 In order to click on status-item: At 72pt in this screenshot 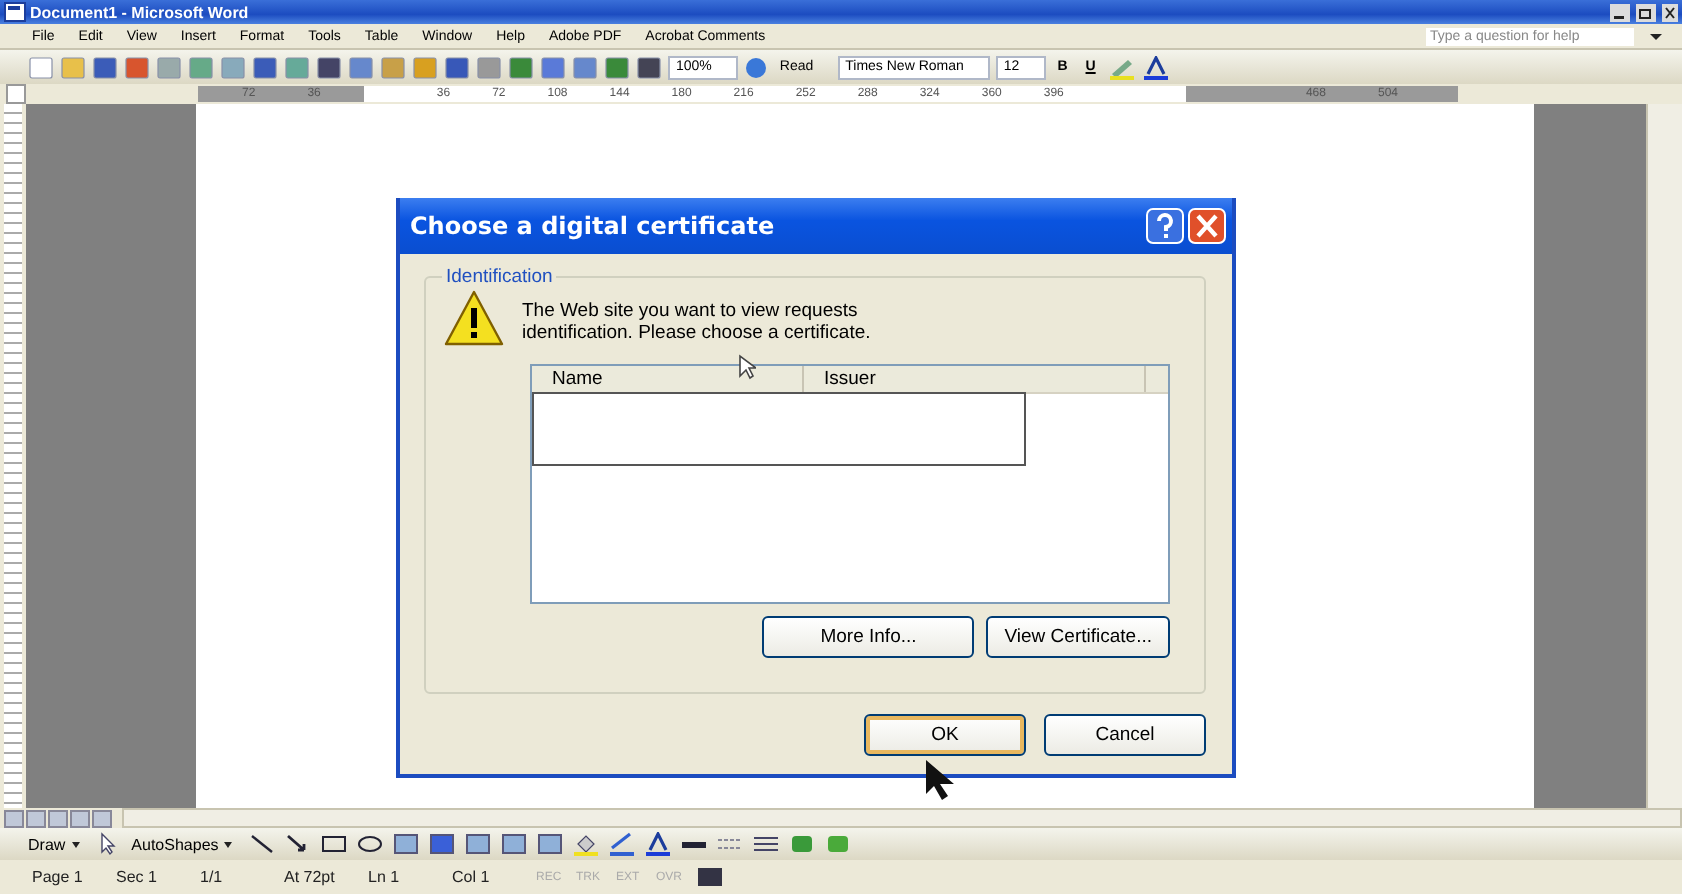, I will do `click(310, 877)`.